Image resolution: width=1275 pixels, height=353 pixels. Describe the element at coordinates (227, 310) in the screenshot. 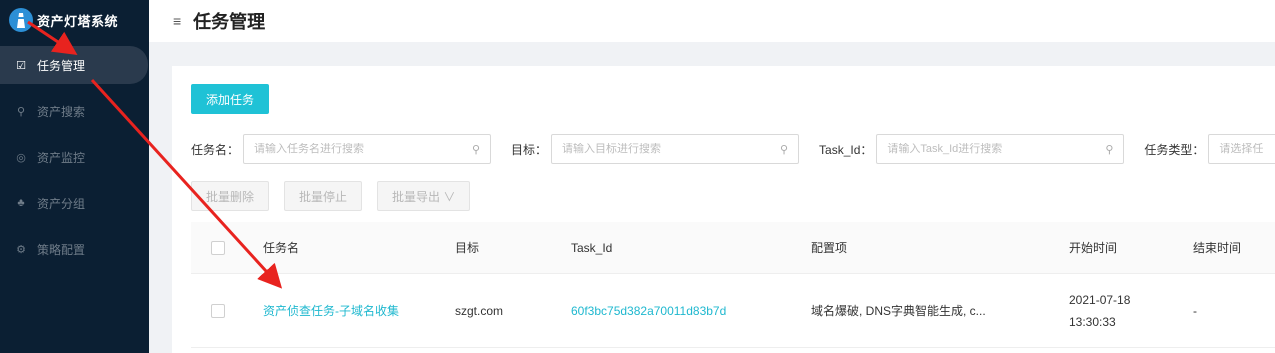

I see `row-checkbox-cell` at that location.